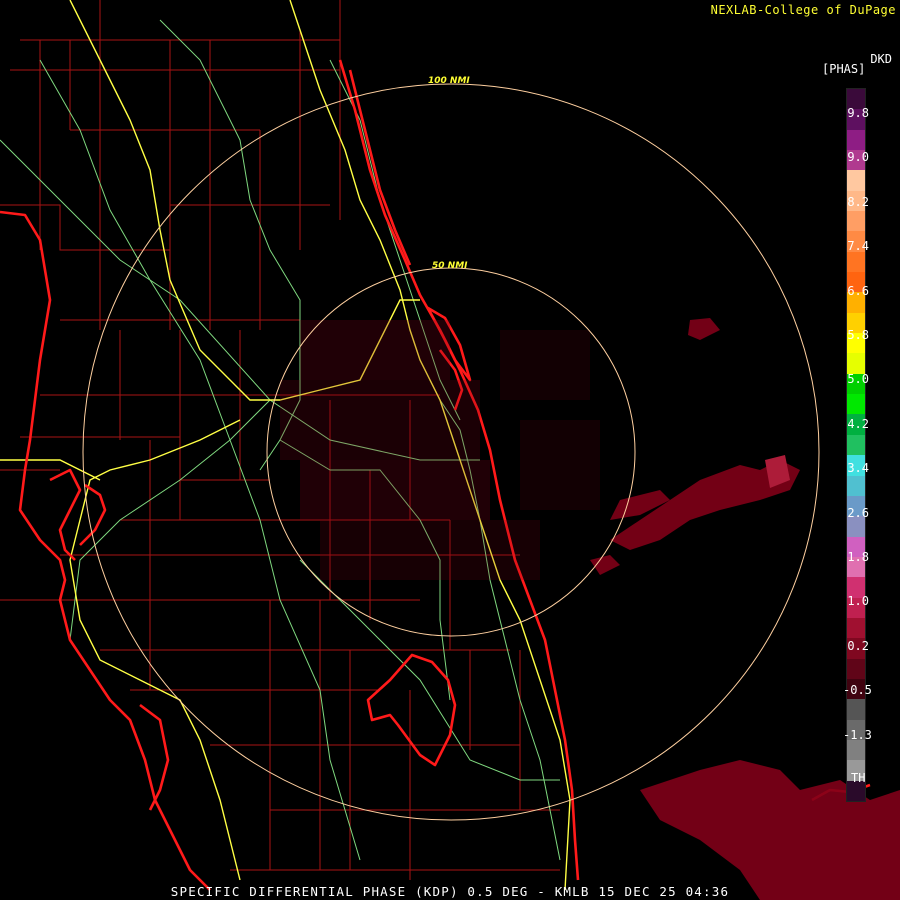 Image resolution: width=900 pixels, height=900 pixels. What do you see at coordinates (450, 266) in the screenshot?
I see `ring-label-50: 50 NMI` at bounding box center [450, 266].